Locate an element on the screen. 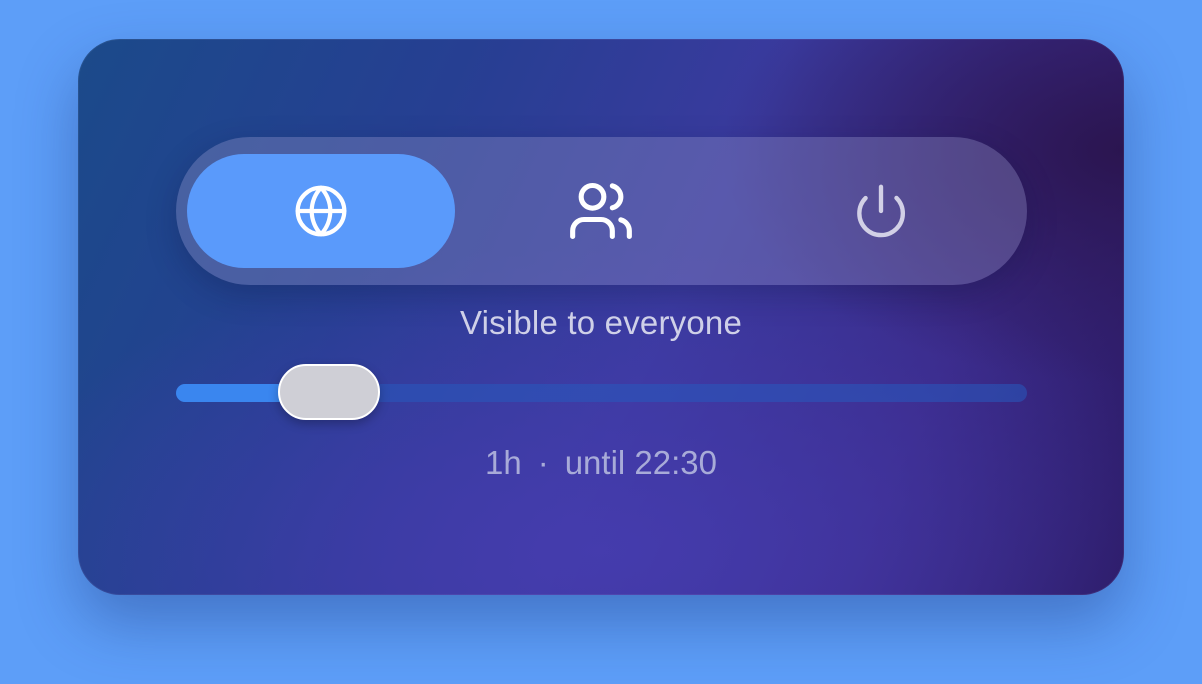 This screenshot has height=684, width=1202. duration-length: 1h is located at coordinates (503, 462).